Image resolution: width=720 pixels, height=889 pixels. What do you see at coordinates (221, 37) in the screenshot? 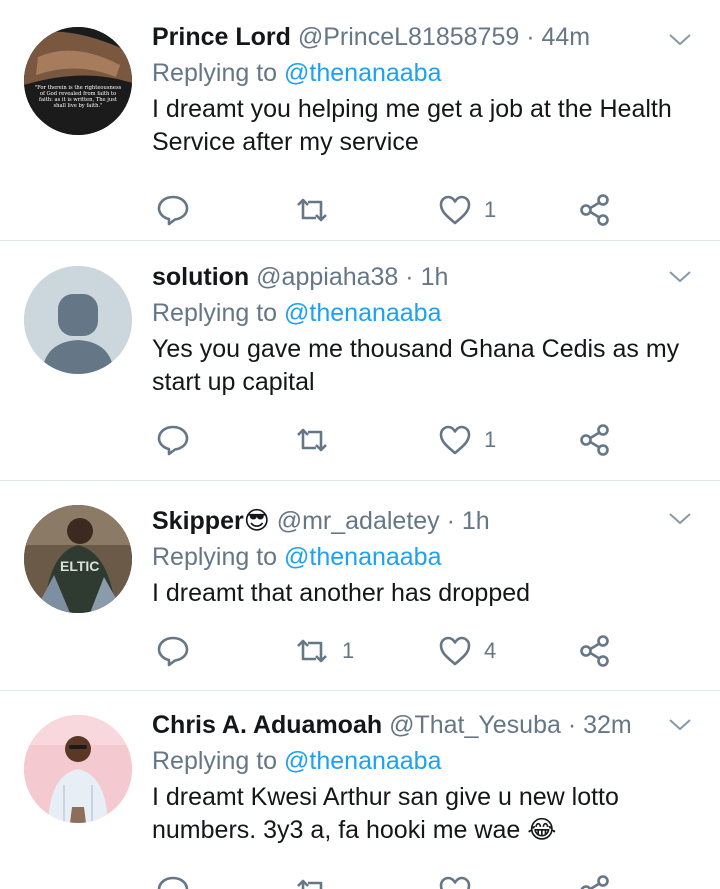
I see `display-name: Prince Lord` at bounding box center [221, 37].